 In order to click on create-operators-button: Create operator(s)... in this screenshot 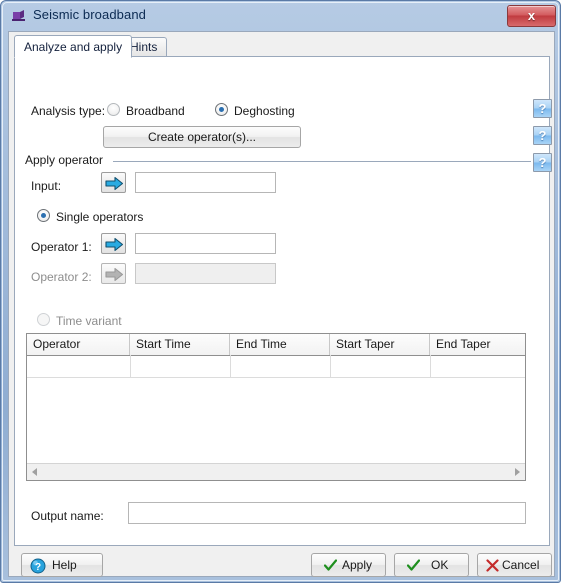, I will do `click(202, 137)`.